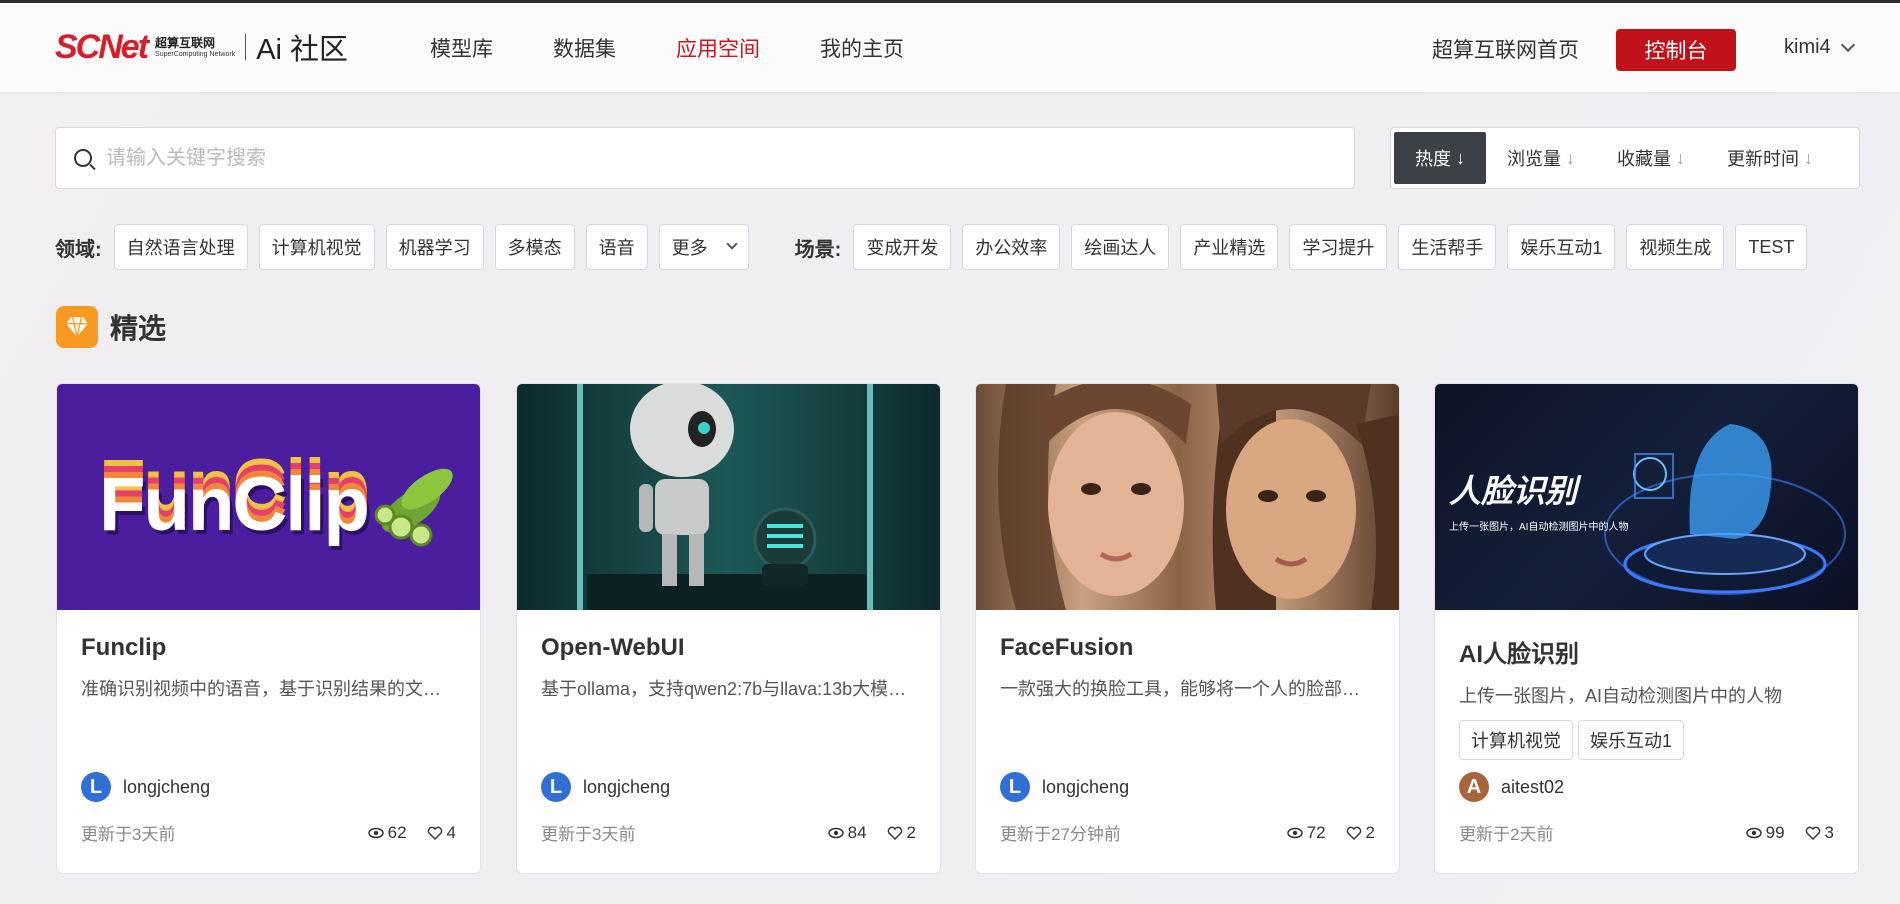 This screenshot has height=904, width=1900. What do you see at coordinates (1229, 247) in the screenshot?
I see `scene-tag-industry: 产业精选` at bounding box center [1229, 247].